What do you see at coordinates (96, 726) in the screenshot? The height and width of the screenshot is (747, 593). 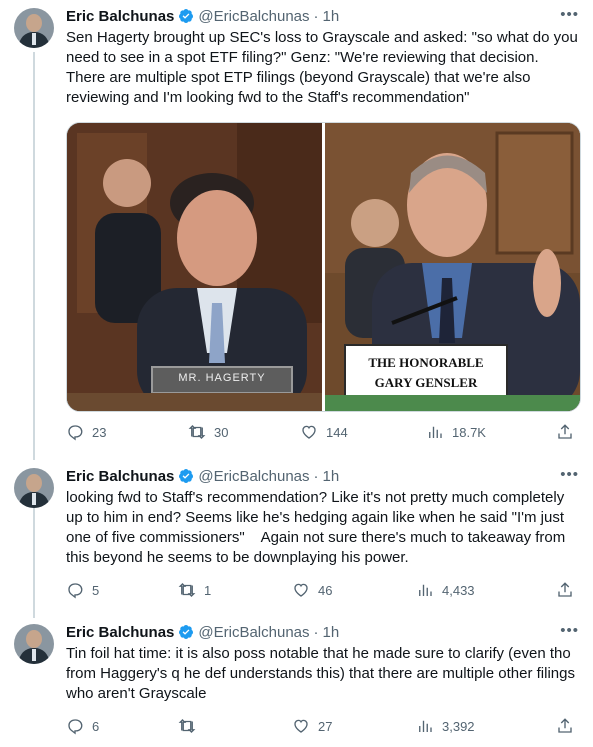 I see `reply-count: 6` at bounding box center [96, 726].